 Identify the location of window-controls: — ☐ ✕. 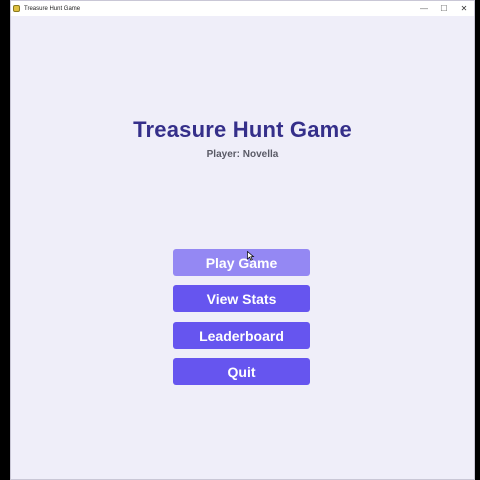
(444, 8).